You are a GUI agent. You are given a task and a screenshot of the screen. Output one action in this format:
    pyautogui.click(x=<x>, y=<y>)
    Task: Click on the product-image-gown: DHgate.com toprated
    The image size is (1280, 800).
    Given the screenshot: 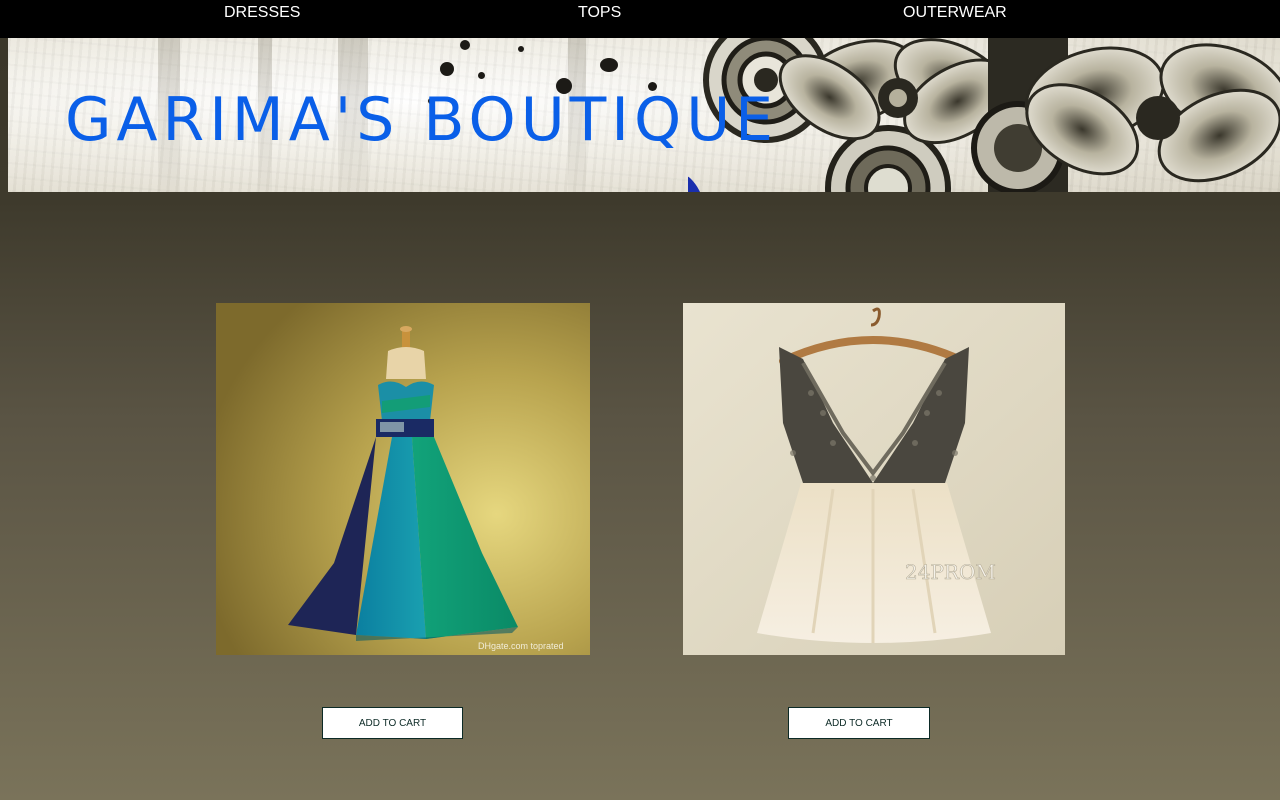 What is the action you would take?
    pyautogui.click(x=403, y=479)
    